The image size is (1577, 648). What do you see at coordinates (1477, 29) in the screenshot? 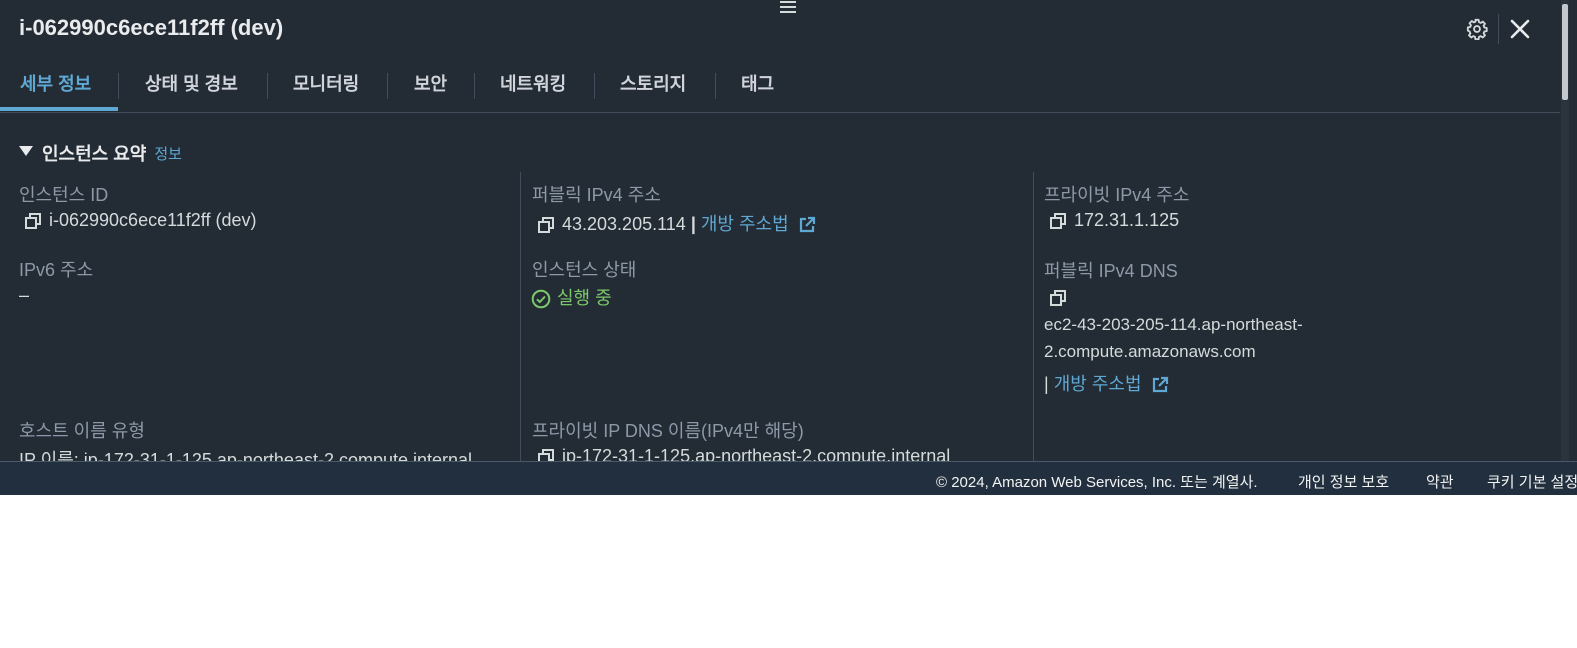
I see `gear-icon` at bounding box center [1477, 29].